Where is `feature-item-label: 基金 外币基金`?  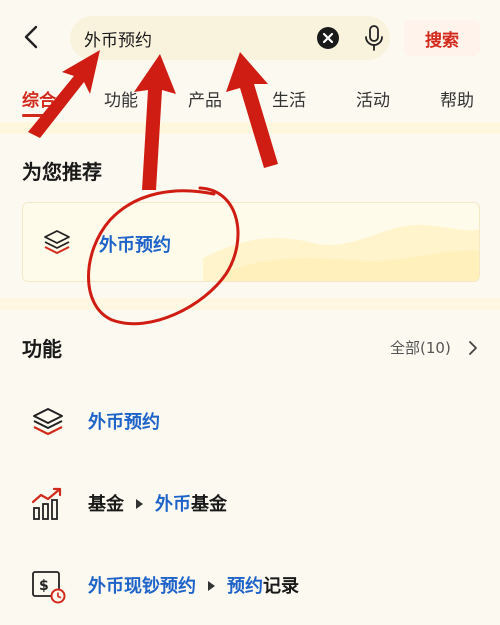 feature-item-label: 基金 外币基金 is located at coordinates (157, 503).